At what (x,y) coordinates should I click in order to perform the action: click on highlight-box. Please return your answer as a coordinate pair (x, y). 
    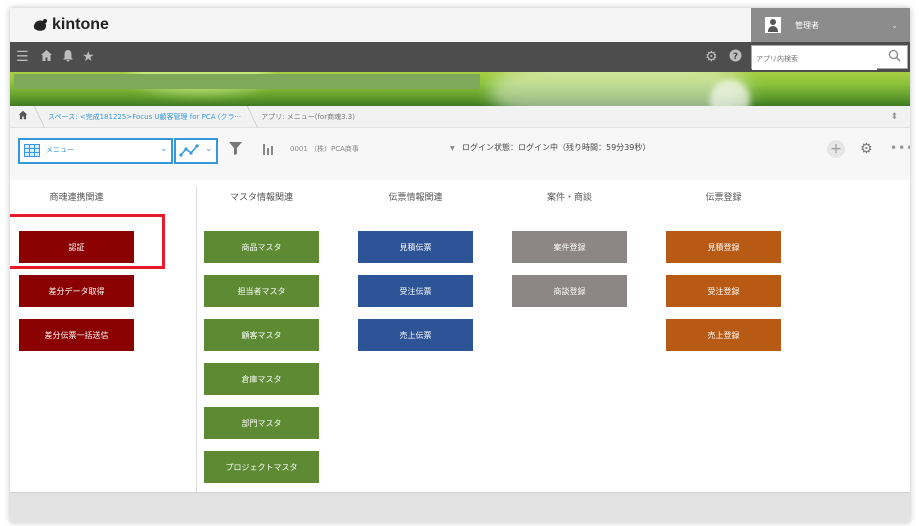
    Looking at the image, I should click on (87, 241).